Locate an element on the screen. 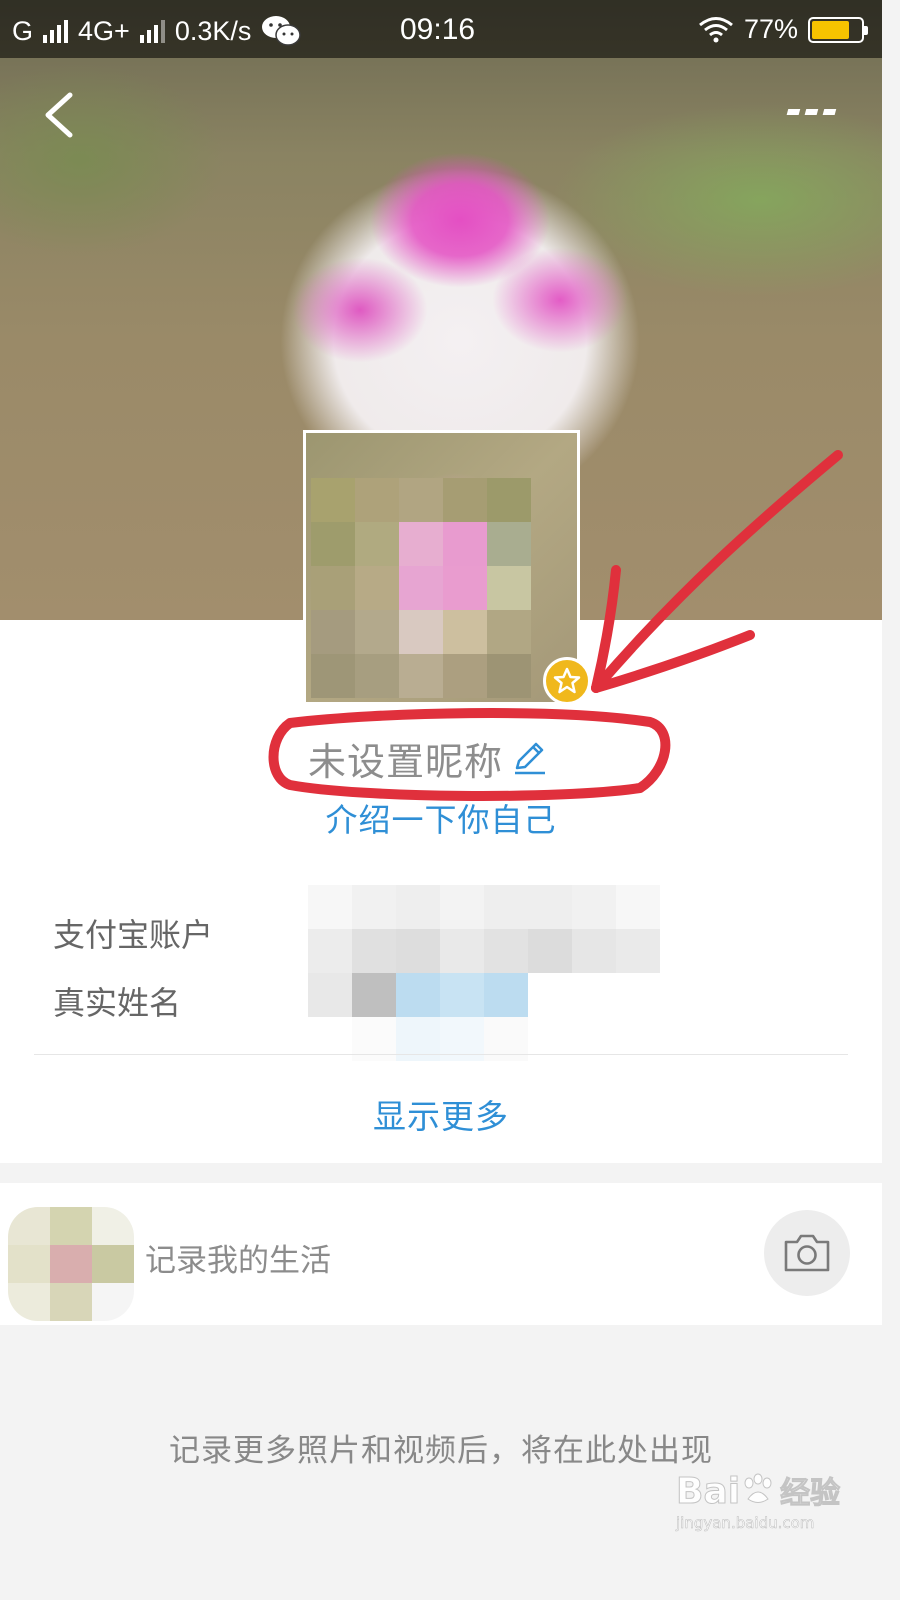 The width and height of the screenshot is (900, 1600). section-gap is located at coordinates (441, 1173).